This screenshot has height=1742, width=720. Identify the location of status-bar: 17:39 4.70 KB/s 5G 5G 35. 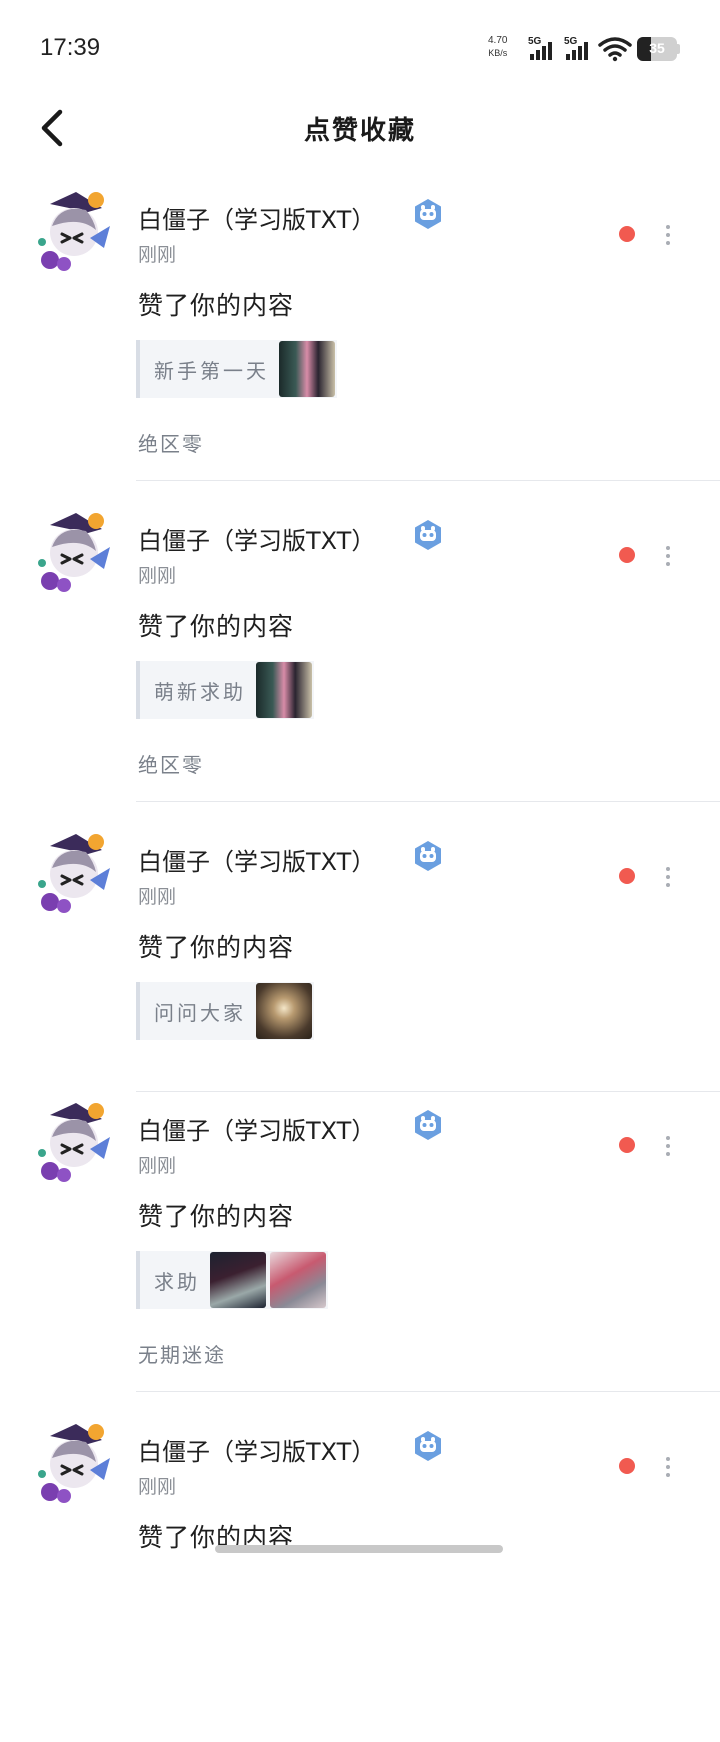
(360, 47).